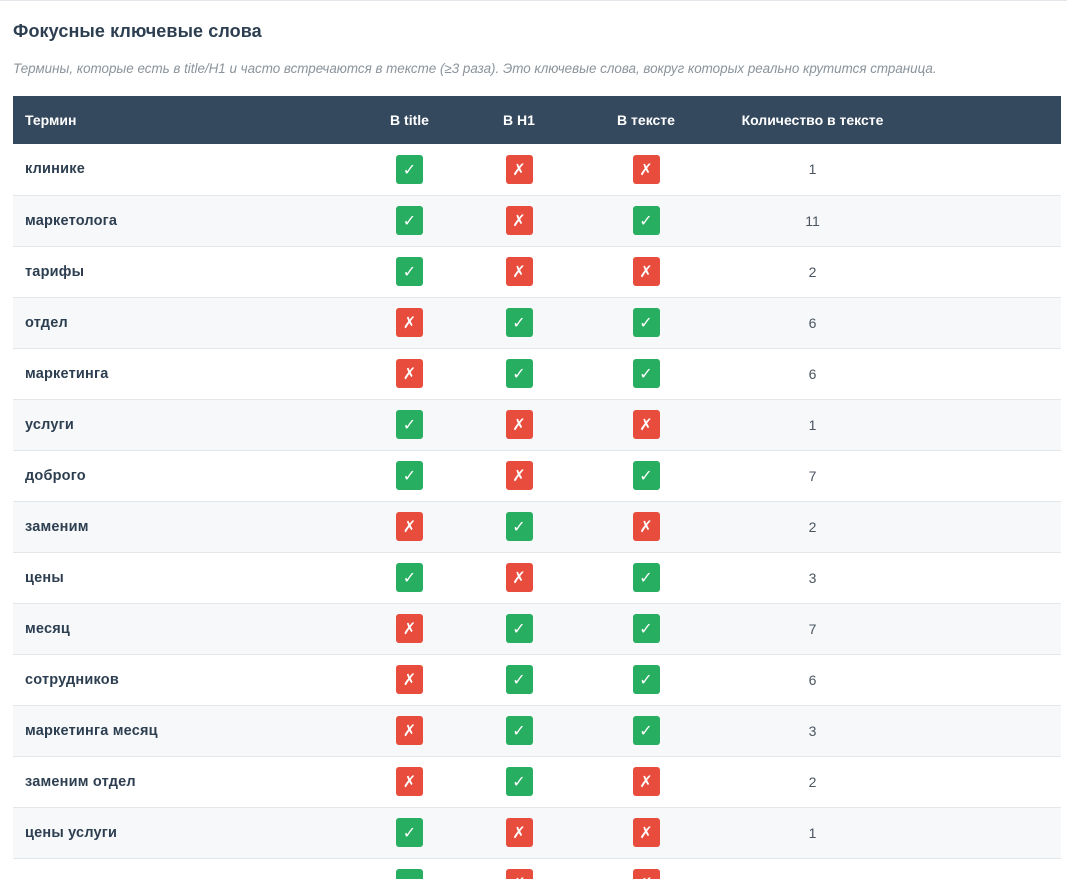  What do you see at coordinates (812, 120) in the screenshot?
I see `header-count: Количество в тексте` at bounding box center [812, 120].